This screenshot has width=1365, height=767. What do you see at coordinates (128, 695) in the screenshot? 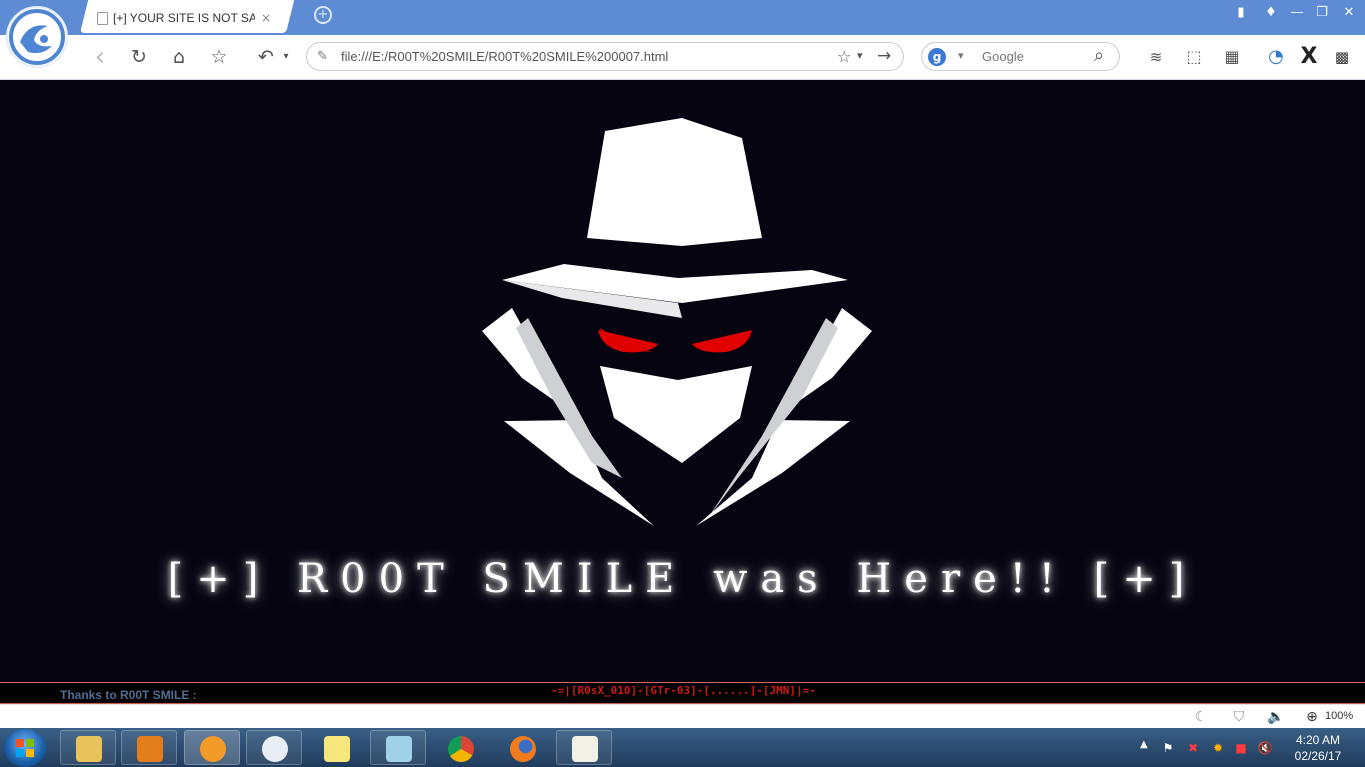
I see `thanks-text: Thanks to R00T SMILE :` at bounding box center [128, 695].